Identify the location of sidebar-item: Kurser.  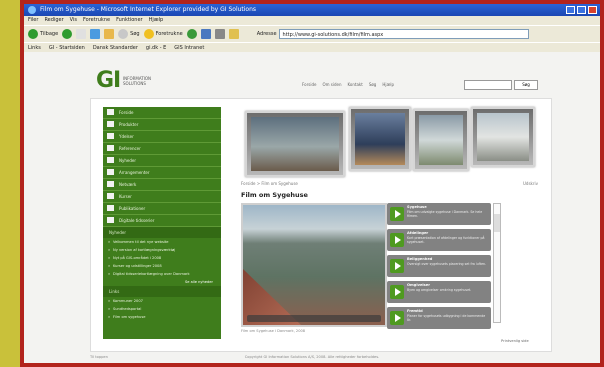
(162, 197).